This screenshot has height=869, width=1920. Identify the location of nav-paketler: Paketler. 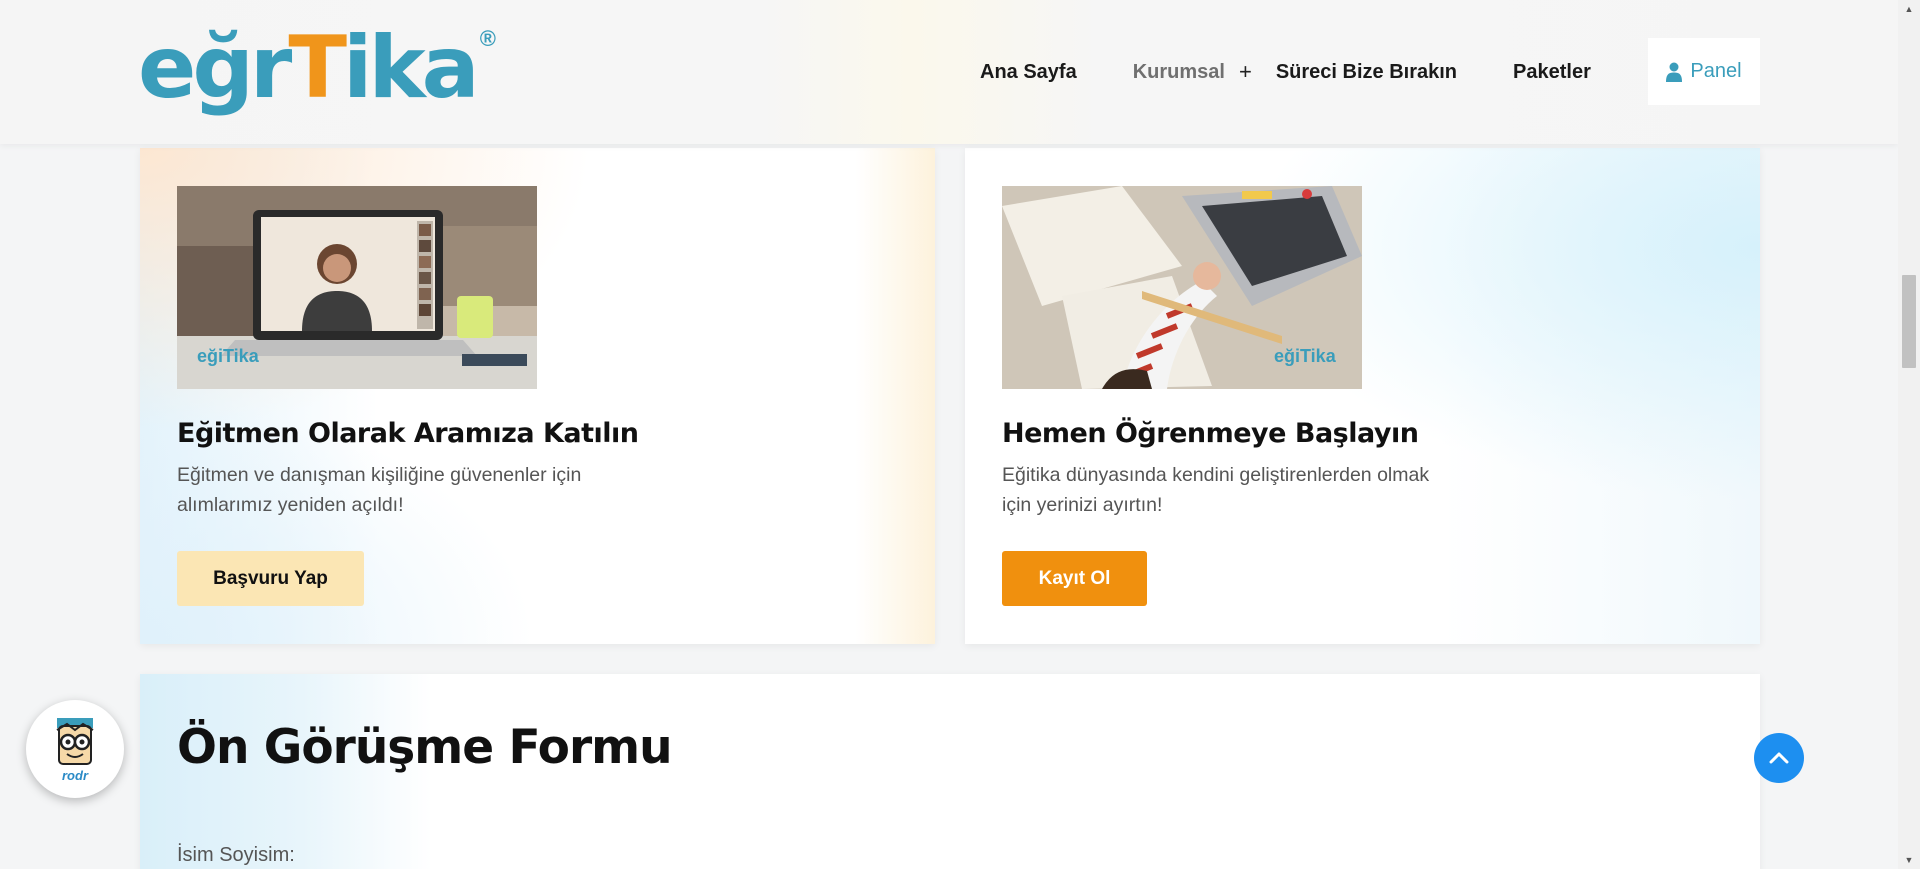
(1552, 72).